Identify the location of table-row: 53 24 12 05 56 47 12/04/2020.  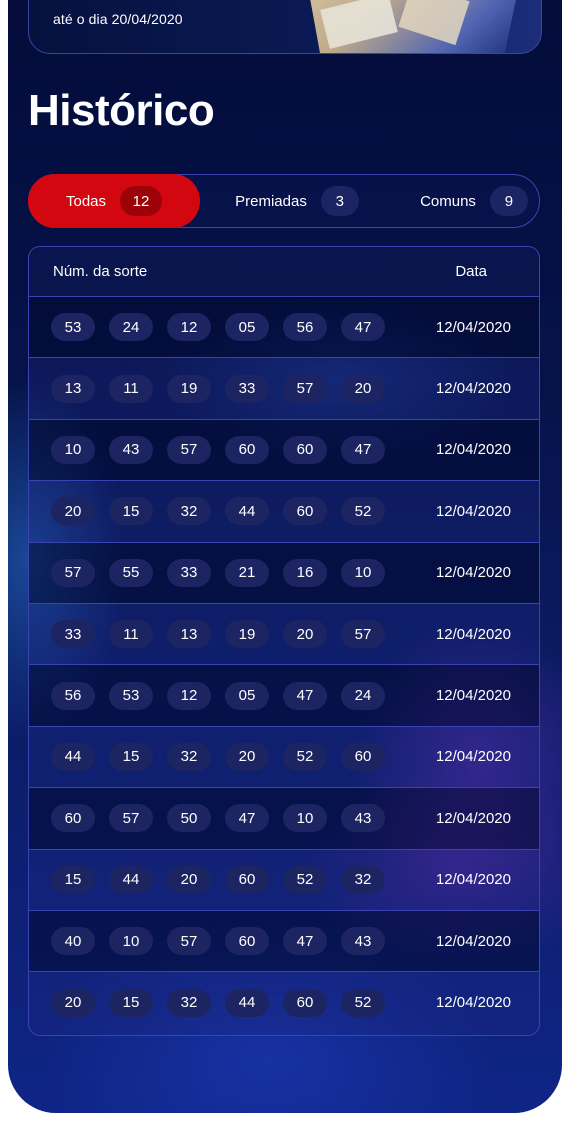
(284, 328).